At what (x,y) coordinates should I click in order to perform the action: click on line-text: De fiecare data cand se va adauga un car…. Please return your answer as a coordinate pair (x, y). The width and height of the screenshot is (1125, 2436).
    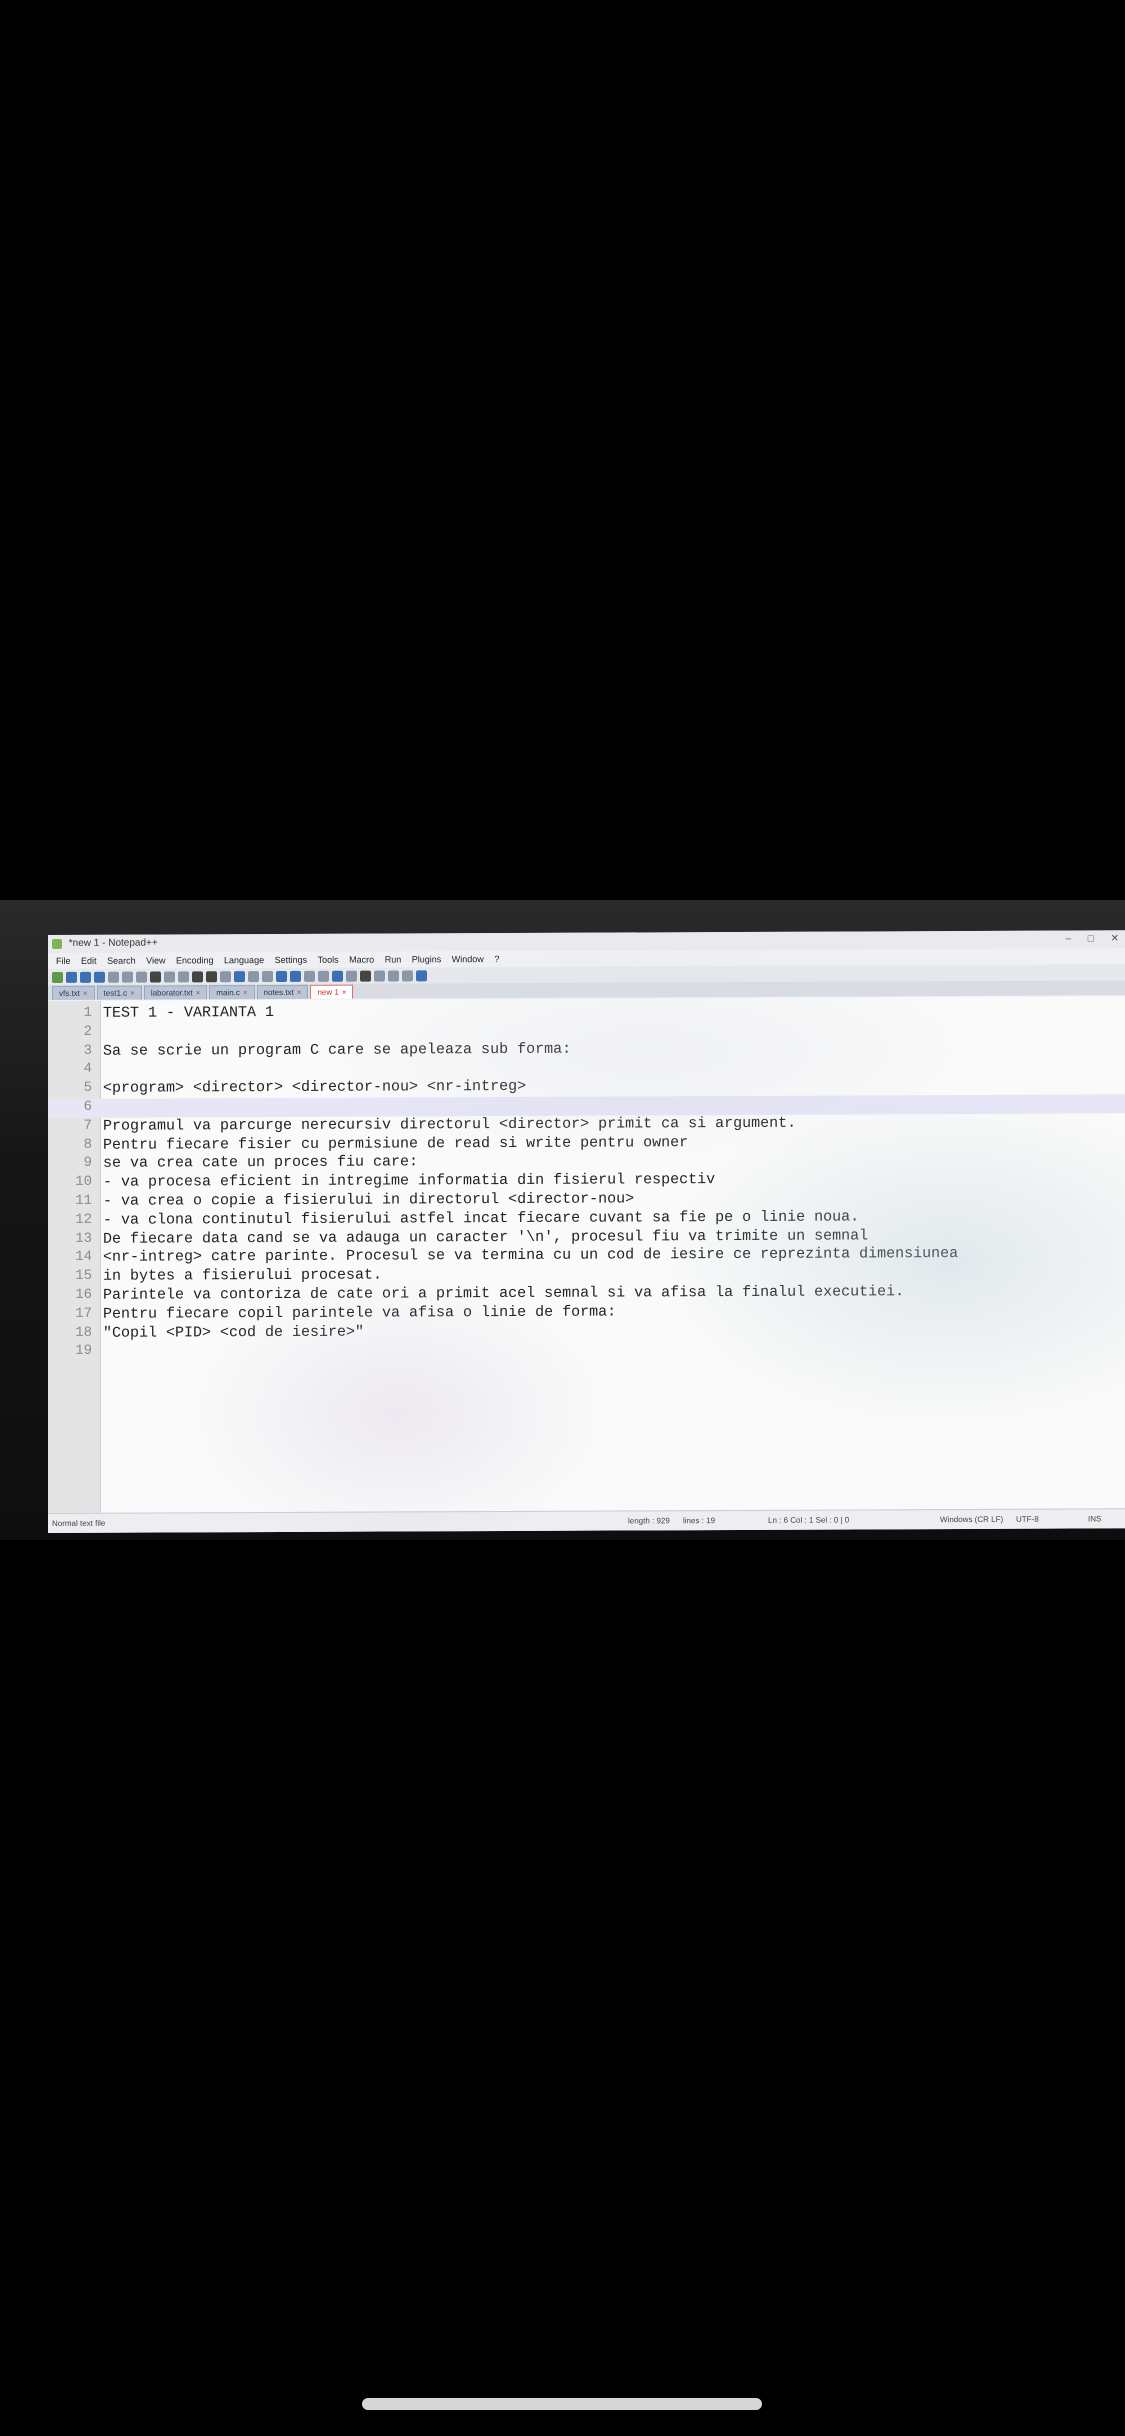
    Looking at the image, I should click on (486, 1237).